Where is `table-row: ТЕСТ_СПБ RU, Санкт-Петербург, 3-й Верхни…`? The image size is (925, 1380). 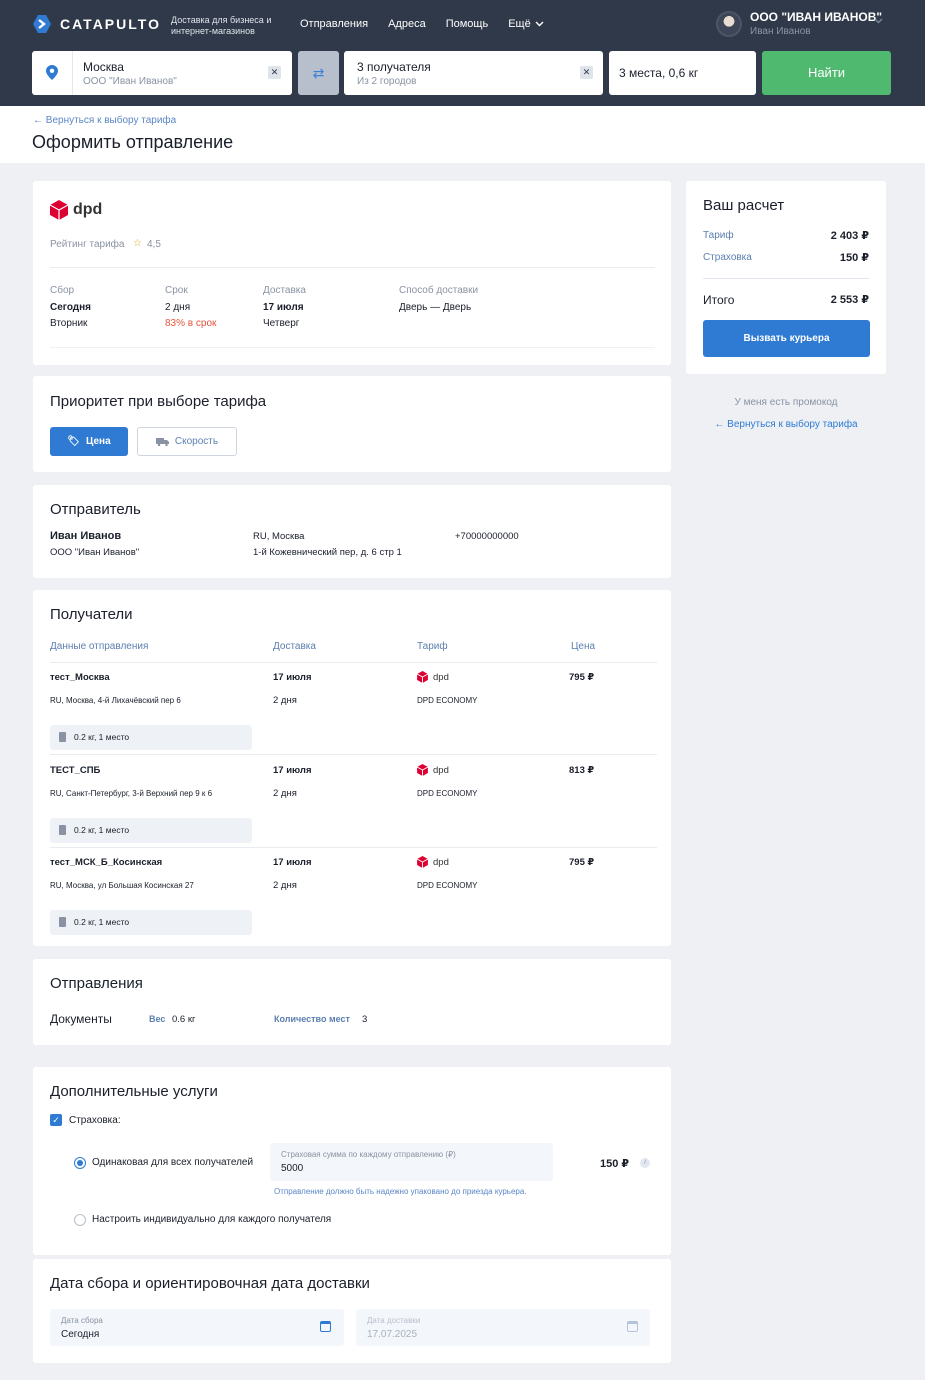 table-row: ТЕСТ_СПБ RU, Санкт-Петербург, 3-й Верхни… is located at coordinates (353, 810).